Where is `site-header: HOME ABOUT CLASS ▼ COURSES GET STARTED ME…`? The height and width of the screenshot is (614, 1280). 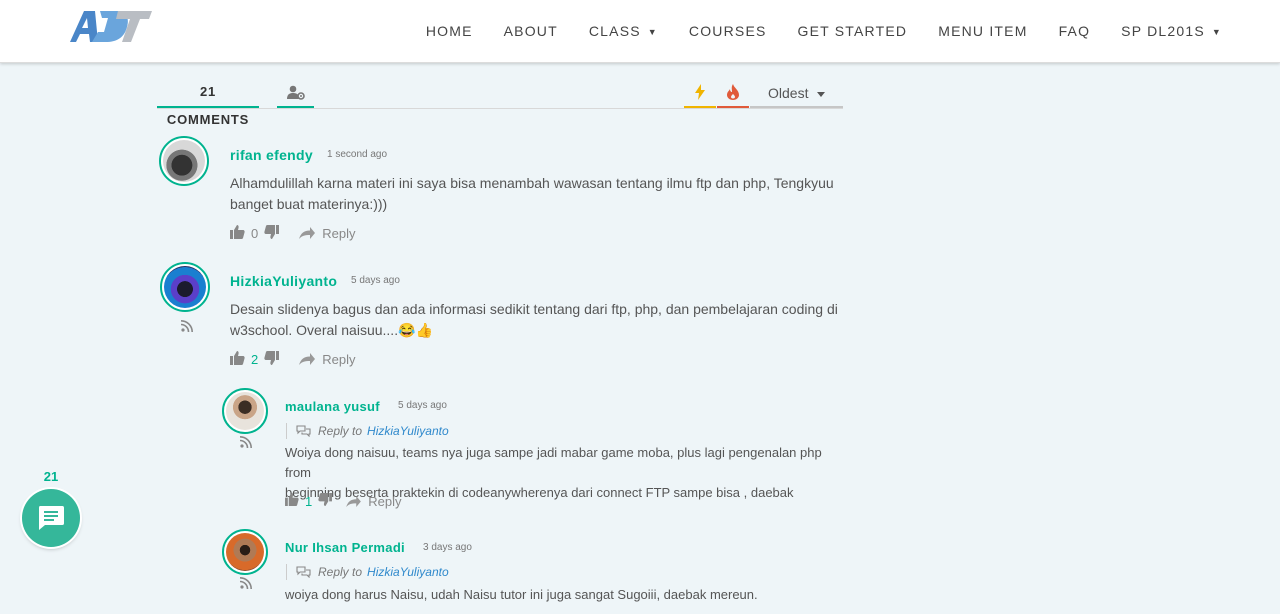 site-header: HOME ABOUT CLASS ▼ COURSES GET STARTED ME… is located at coordinates (640, 31).